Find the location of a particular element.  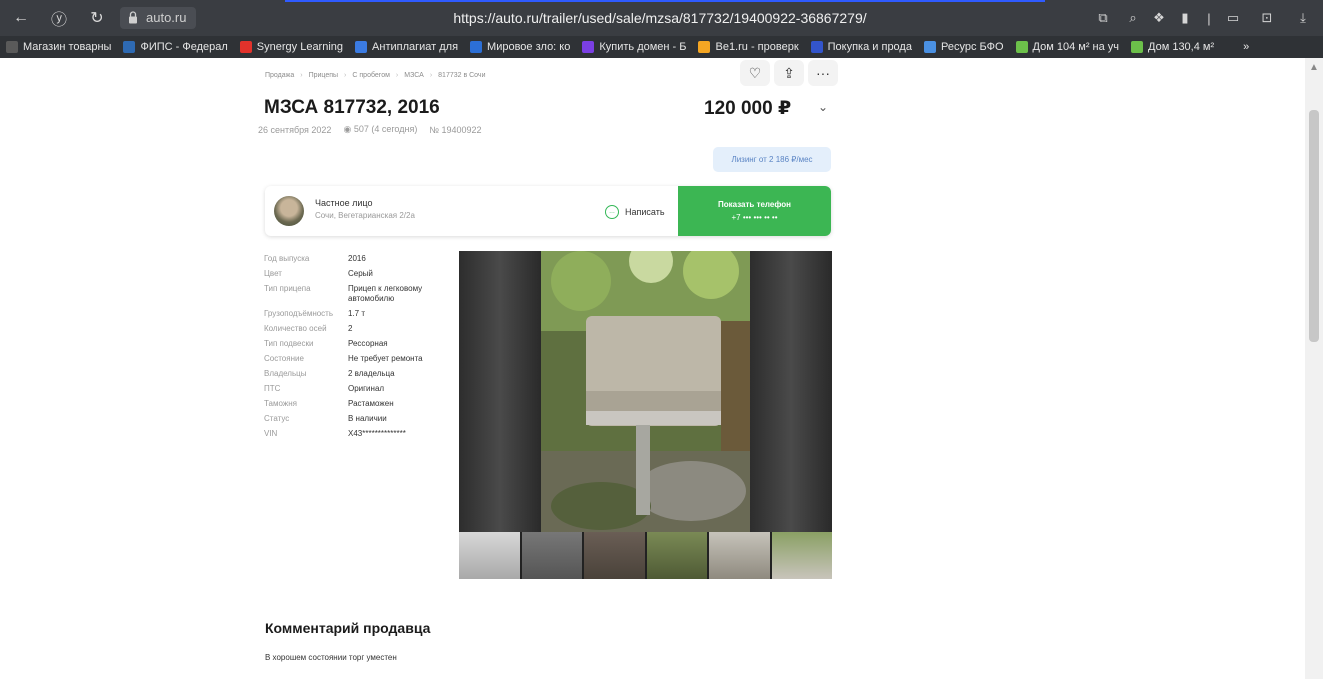

tabs-icon: ⧉ is located at coordinates (1103, 18).